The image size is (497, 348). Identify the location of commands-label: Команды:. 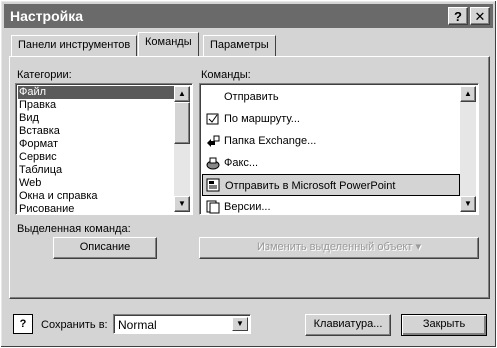
(226, 75).